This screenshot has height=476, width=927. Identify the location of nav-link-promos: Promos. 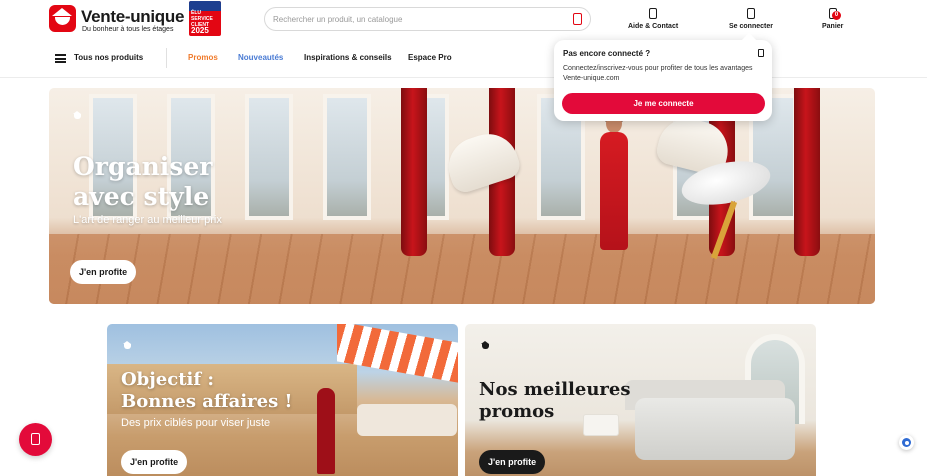
(203, 57).